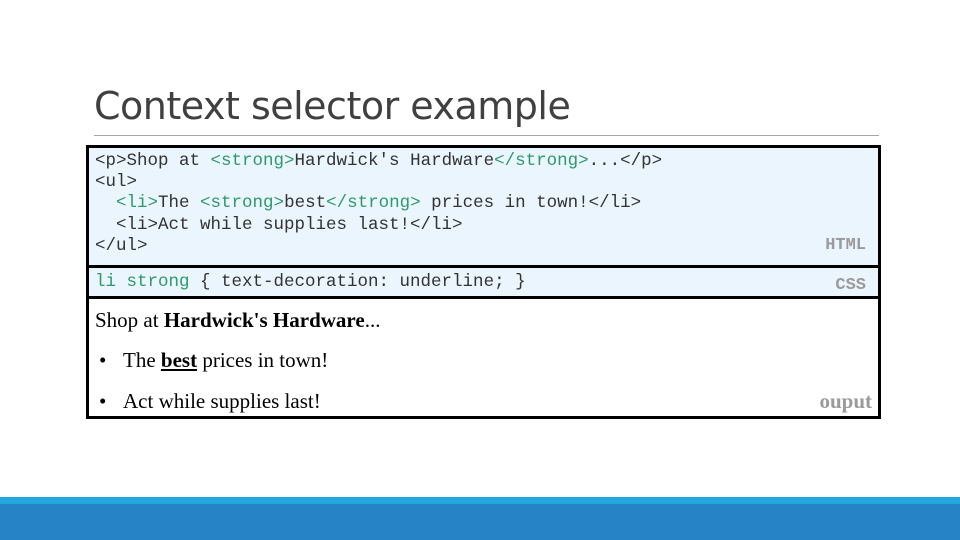 The height and width of the screenshot is (540, 960). I want to click on output-list-item: • Act while supplies last!, so click(210, 401).